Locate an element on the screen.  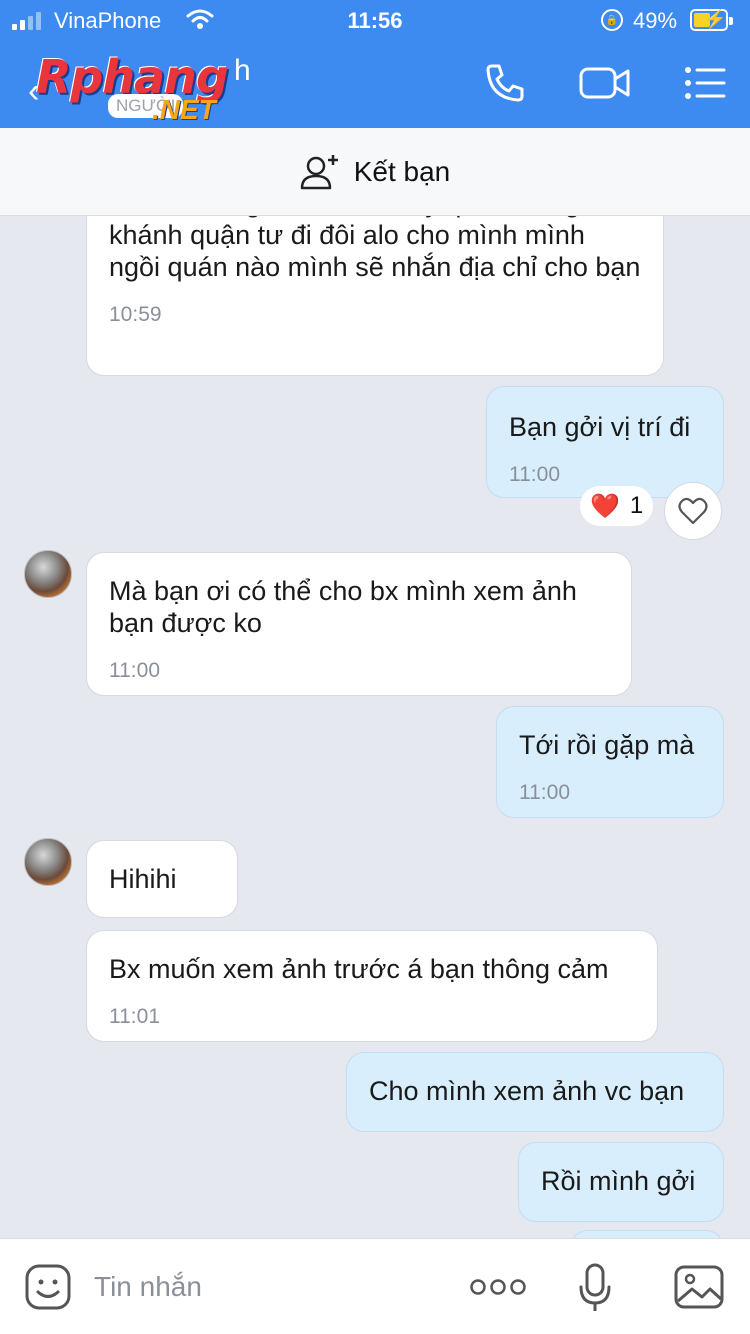
message-composer: Tin nhắn is located at coordinates (375, 1286).